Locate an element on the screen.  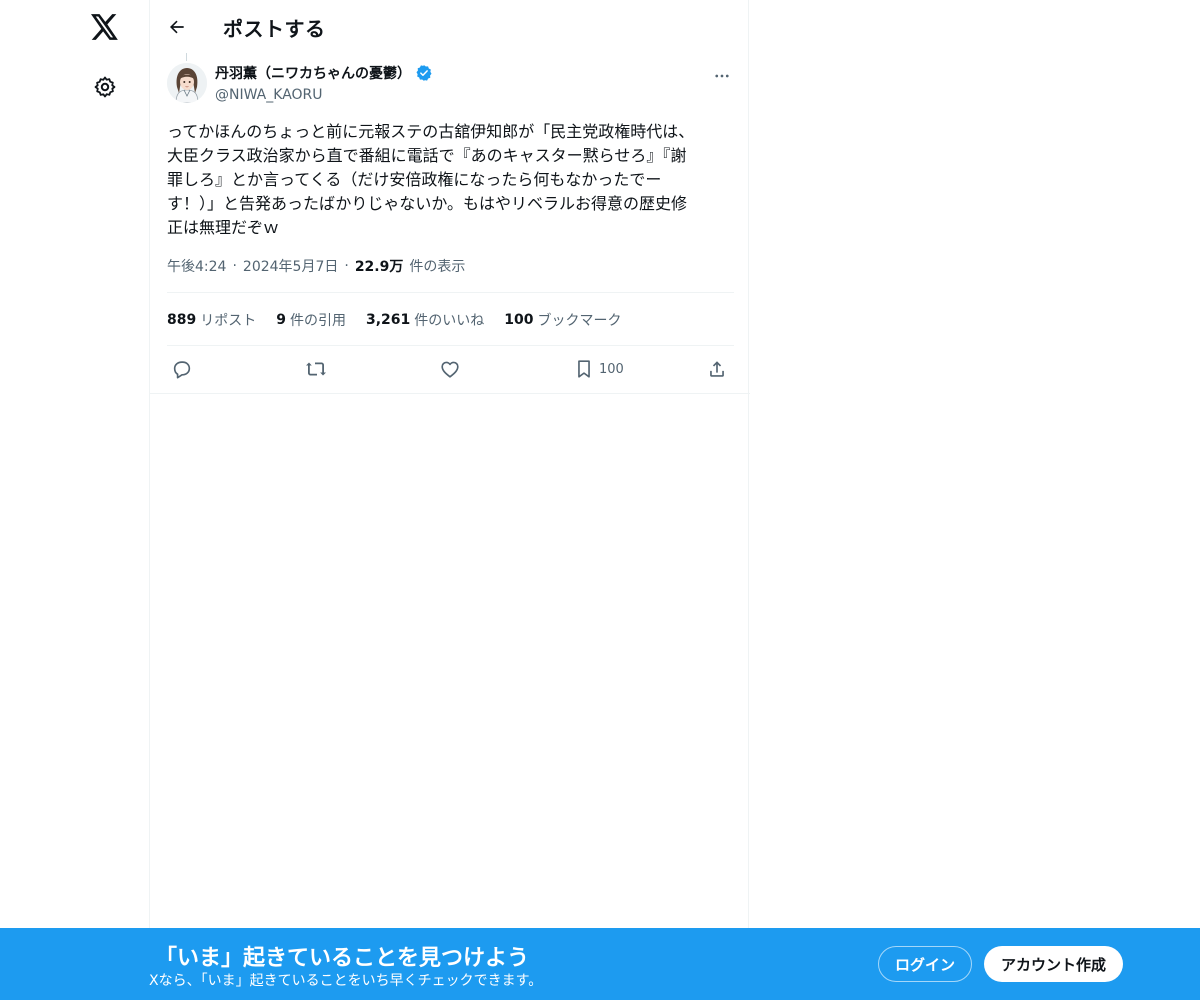
likes-count: 3,261 is located at coordinates (388, 320).